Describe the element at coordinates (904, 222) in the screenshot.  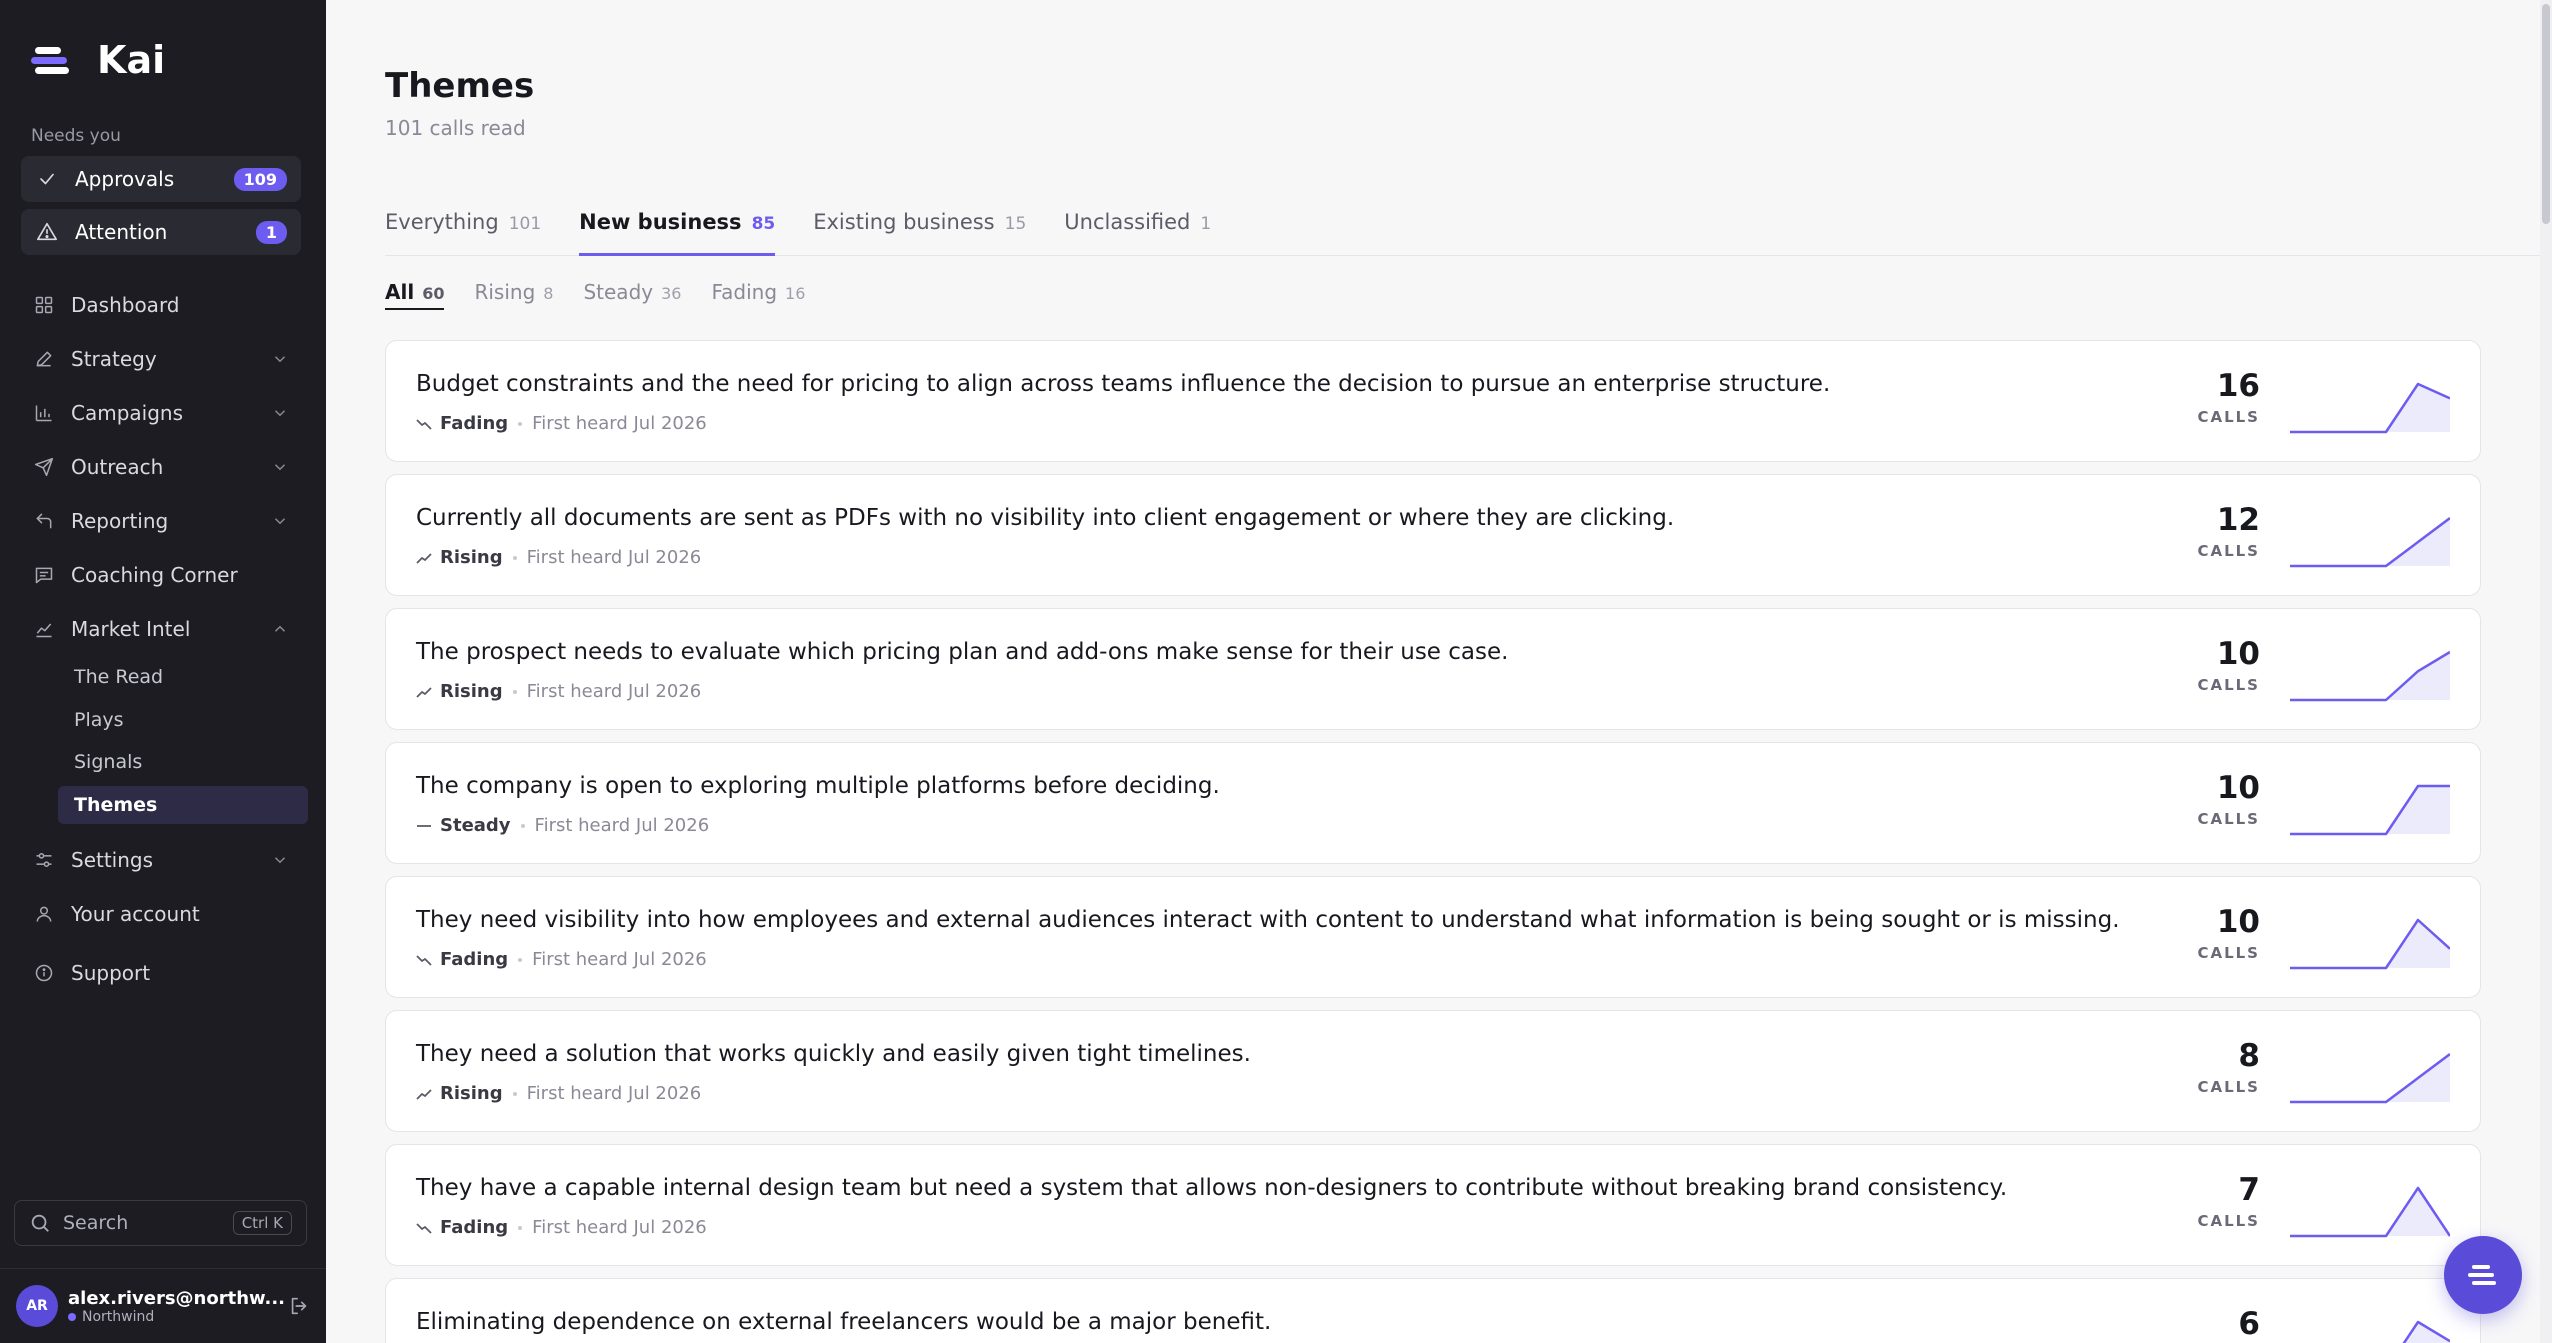
I see `tab-label: Existing business` at that location.